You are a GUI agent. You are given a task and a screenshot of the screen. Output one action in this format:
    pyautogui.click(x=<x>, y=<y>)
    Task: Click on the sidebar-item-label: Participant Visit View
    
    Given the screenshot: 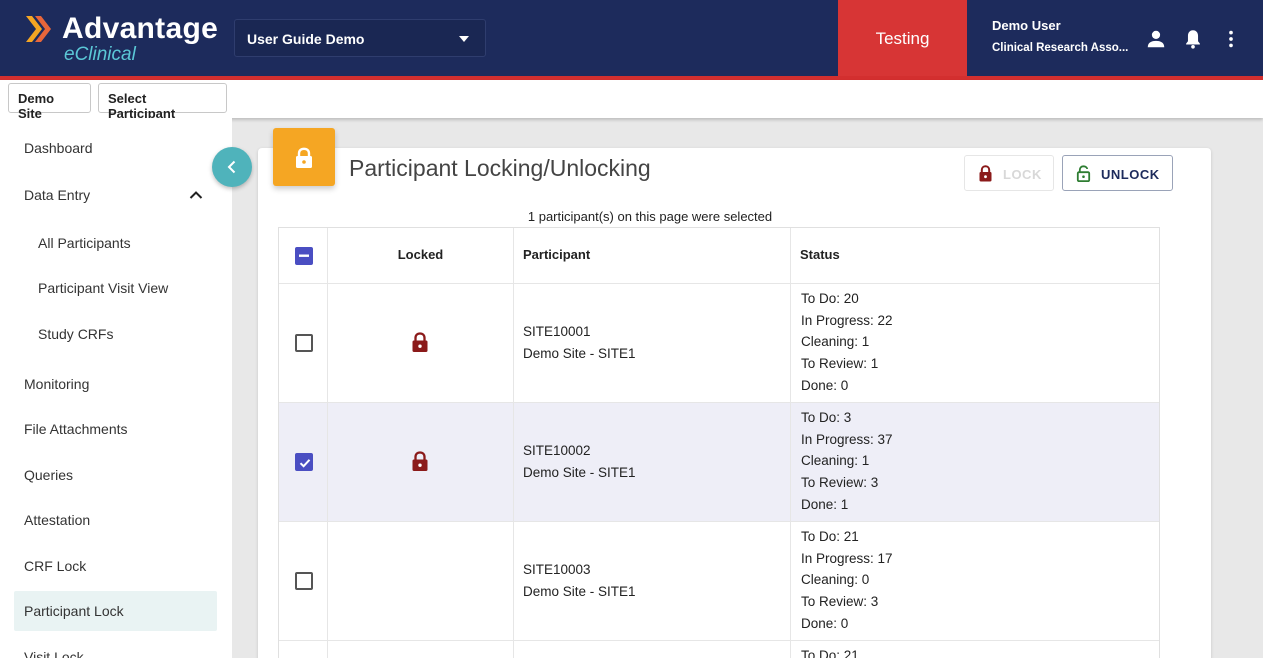 What is the action you would take?
    pyautogui.click(x=103, y=288)
    